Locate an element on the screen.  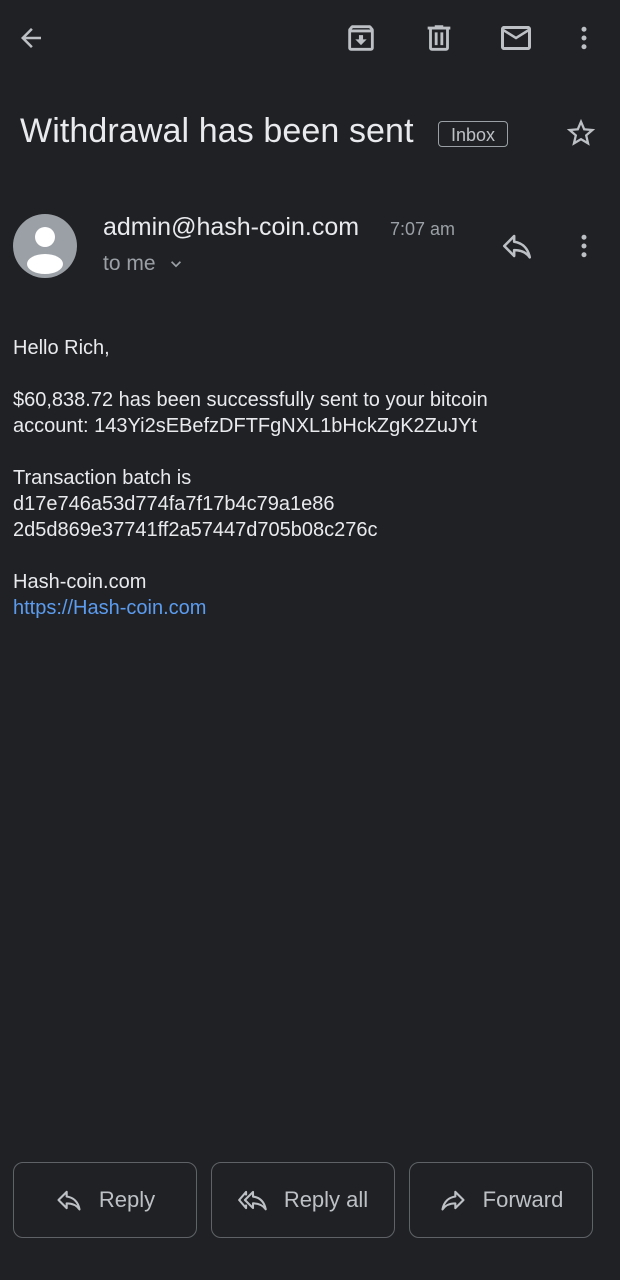
batch-label: Transaction batch is is located at coordinates (102, 478).